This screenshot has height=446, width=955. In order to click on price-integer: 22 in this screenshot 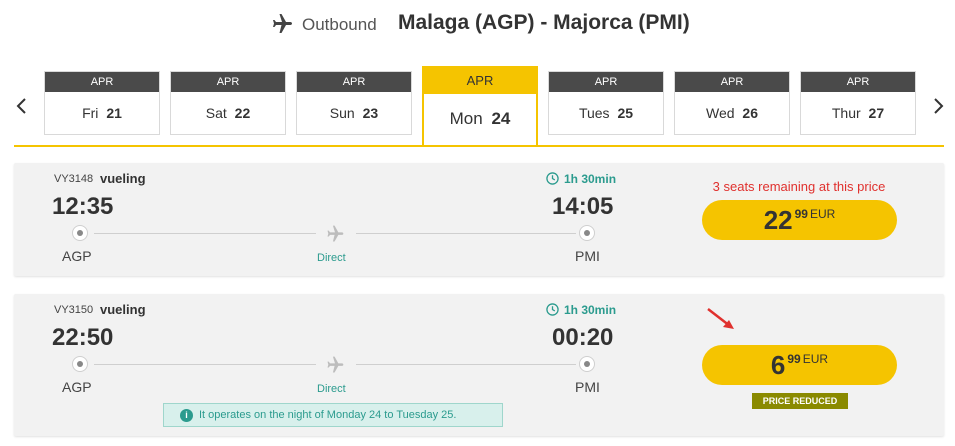, I will do `click(778, 220)`.